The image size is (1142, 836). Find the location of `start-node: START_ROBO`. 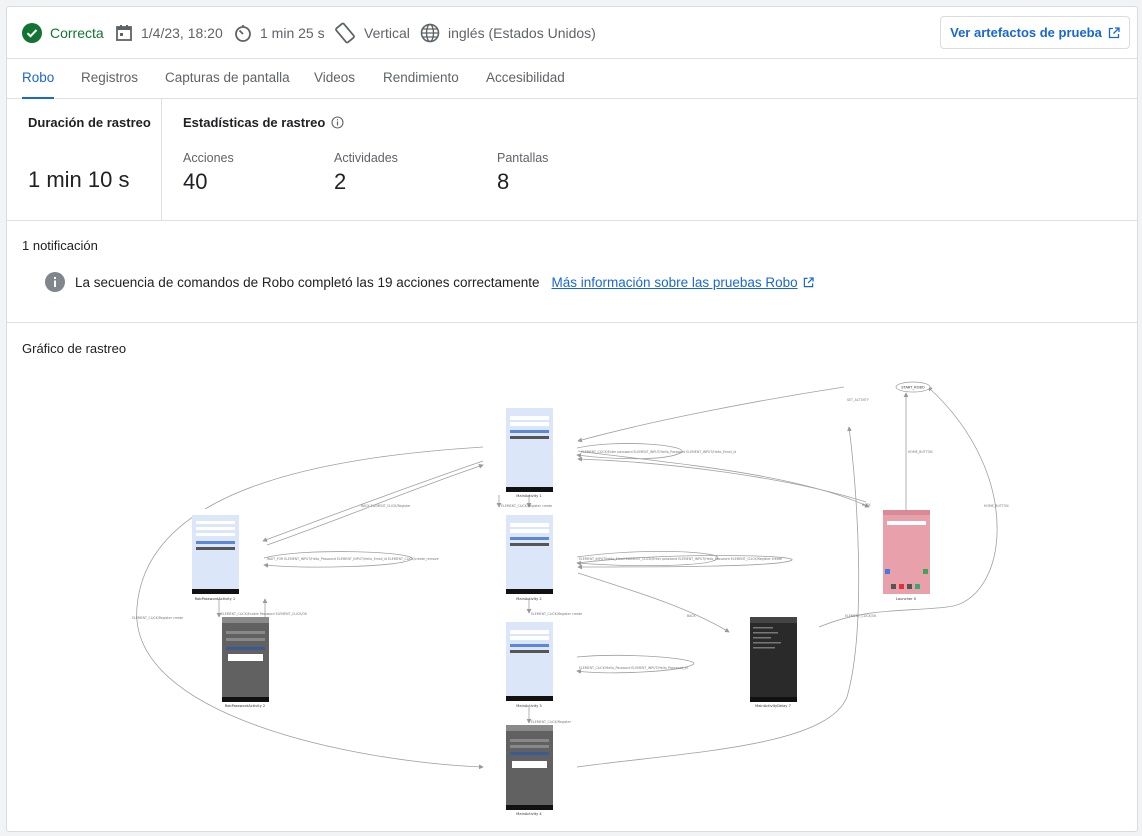

start-node: START_ROBO is located at coordinates (913, 387).